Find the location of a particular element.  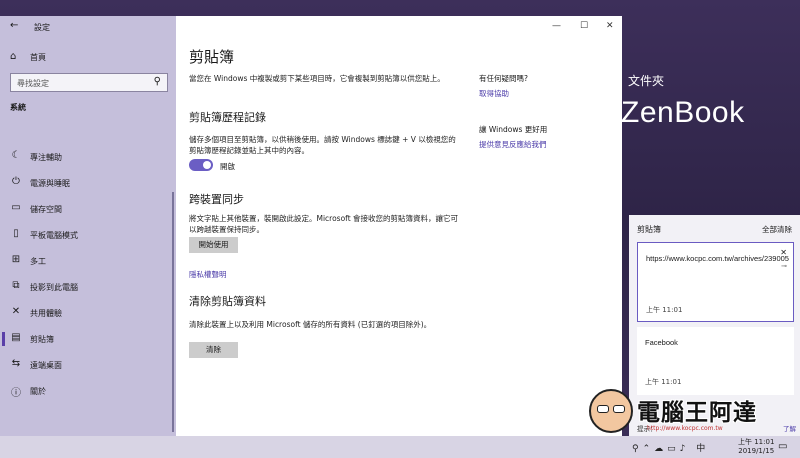

sidebar-item-label: 平板電腦模式 is located at coordinates (54, 235).